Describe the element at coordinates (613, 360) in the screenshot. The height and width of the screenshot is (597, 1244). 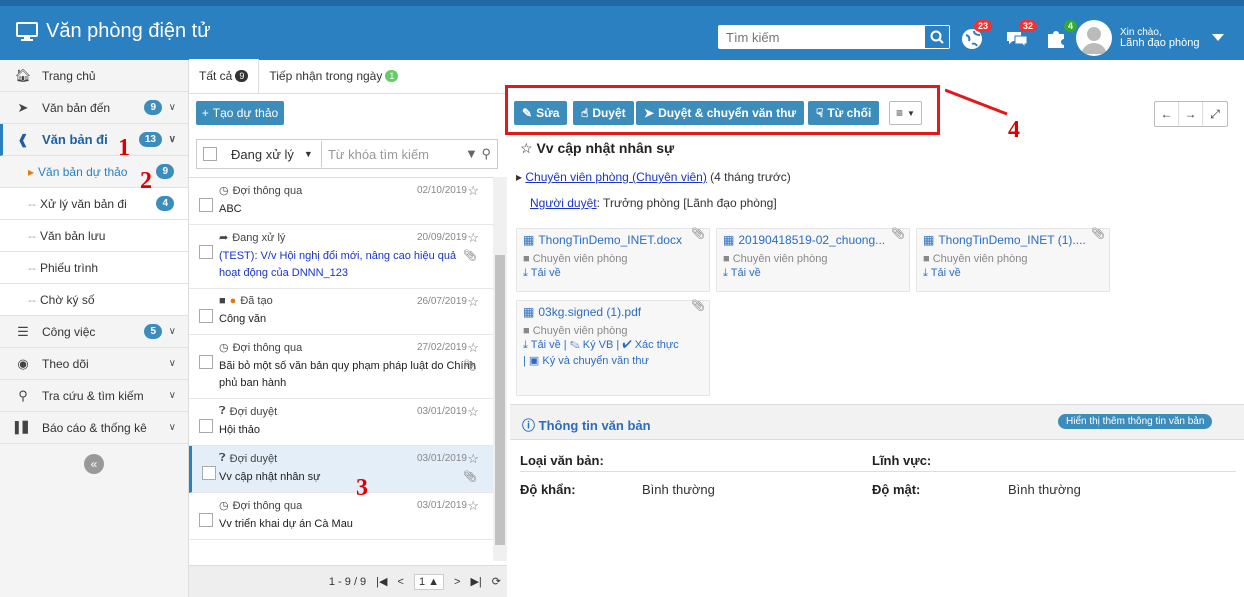
I see `sign-forward-link: | ▣ Ký và chuyển văn thư` at that location.